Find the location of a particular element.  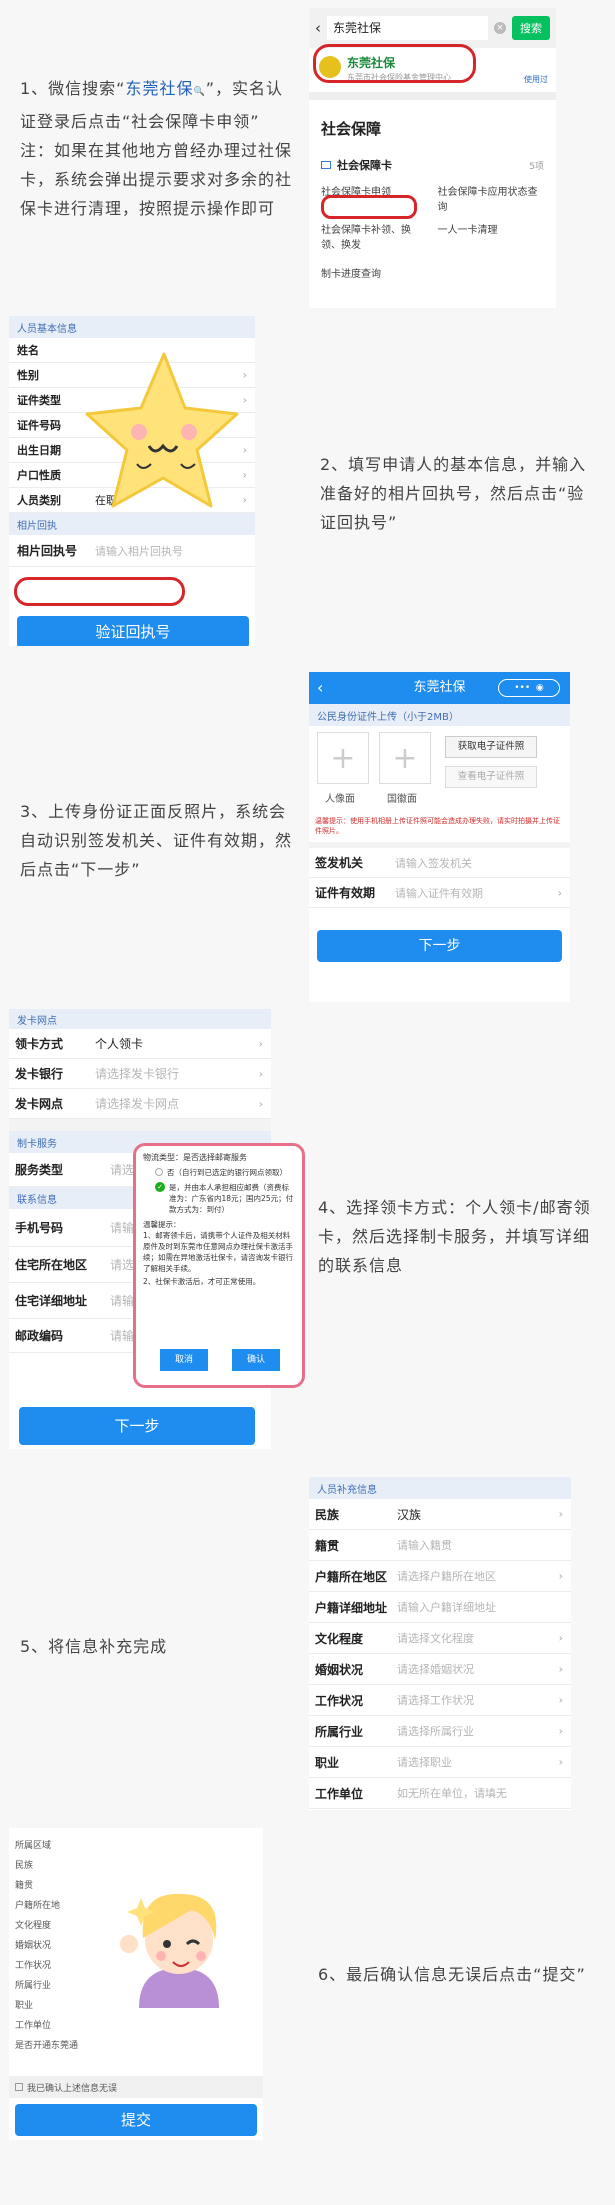

menu-item-reissue: 社会保障卡补领、换领、换发 is located at coordinates (374, 236).